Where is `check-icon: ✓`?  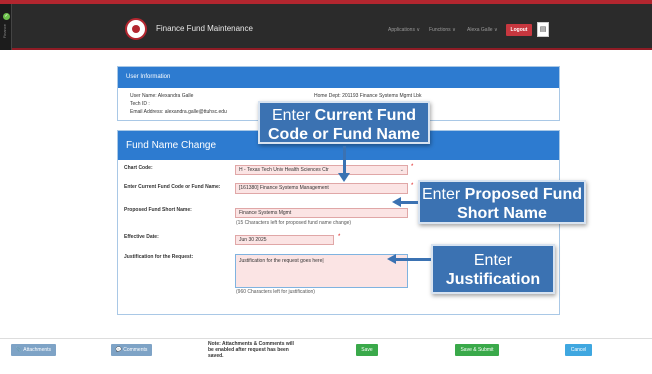
check-icon: ✓ is located at coordinates (6, 16).